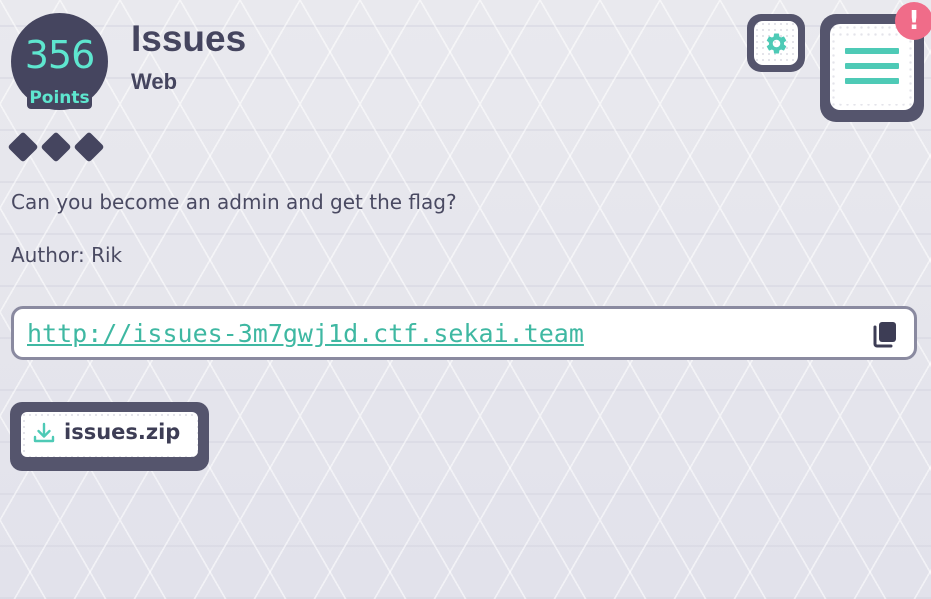 The height and width of the screenshot is (599, 931). I want to click on challenge-url-link: http://issues-3m7gwj1d.ctf.sekai.team, so click(305, 333).